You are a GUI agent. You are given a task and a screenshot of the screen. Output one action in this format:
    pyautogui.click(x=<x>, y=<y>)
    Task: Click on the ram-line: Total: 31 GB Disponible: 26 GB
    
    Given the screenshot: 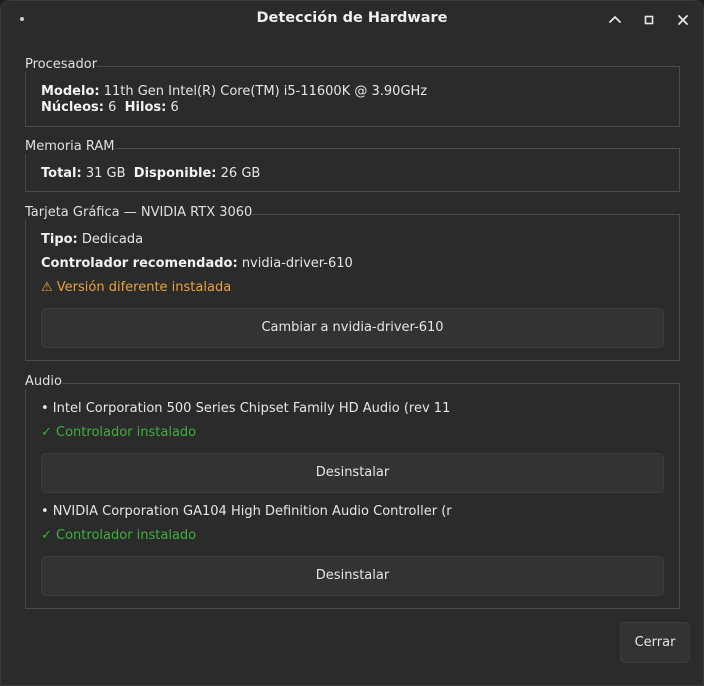 What is the action you would take?
    pyautogui.click(x=150, y=173)
    